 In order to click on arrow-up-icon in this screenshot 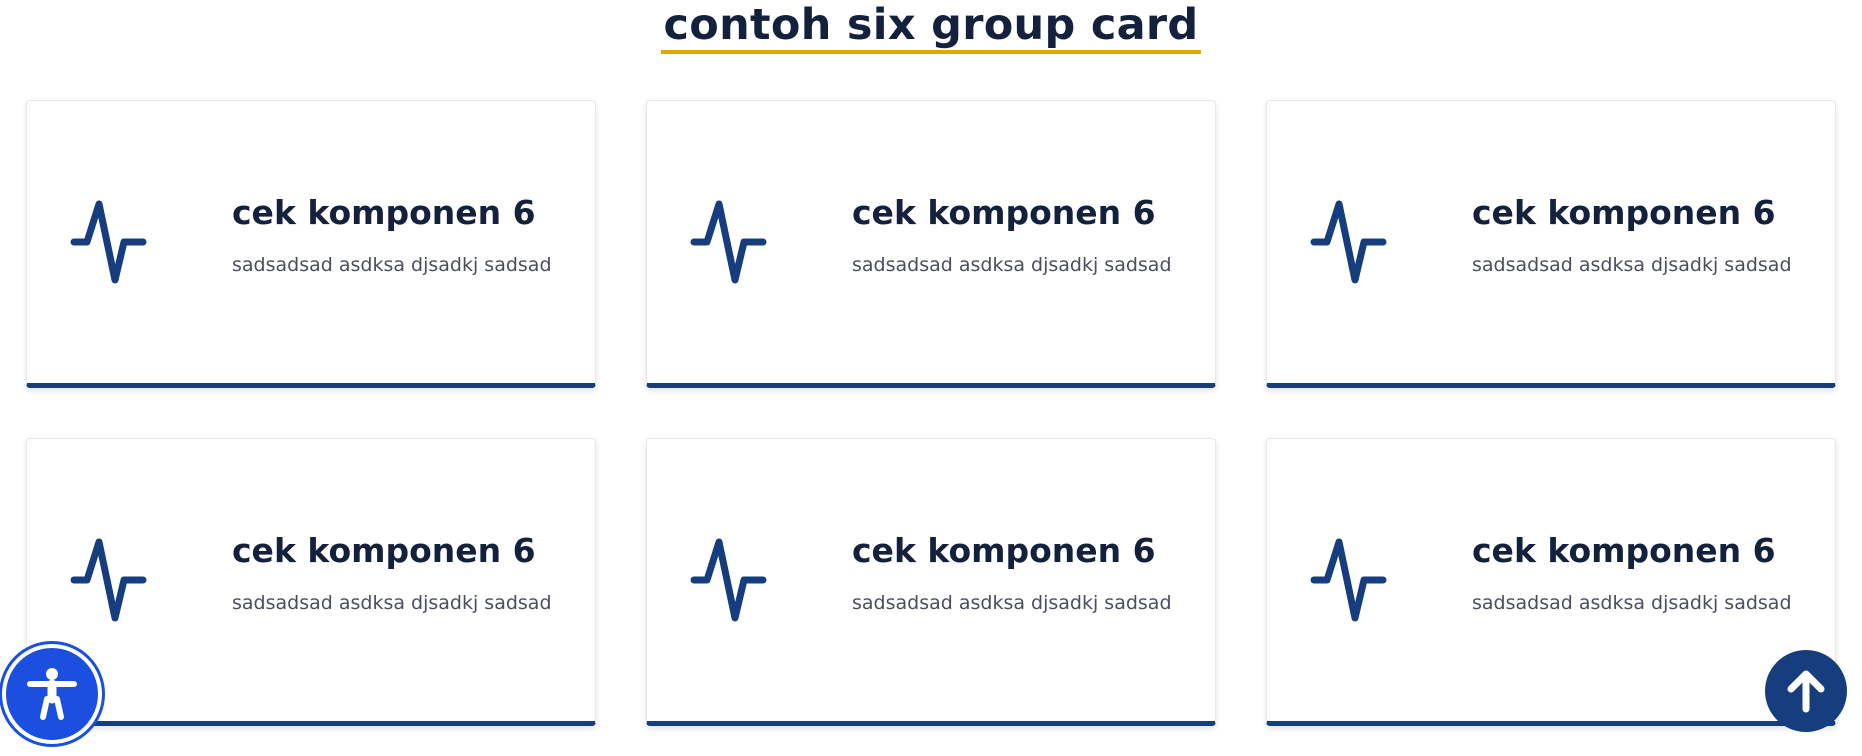, I will do `click(1806, 691)`.